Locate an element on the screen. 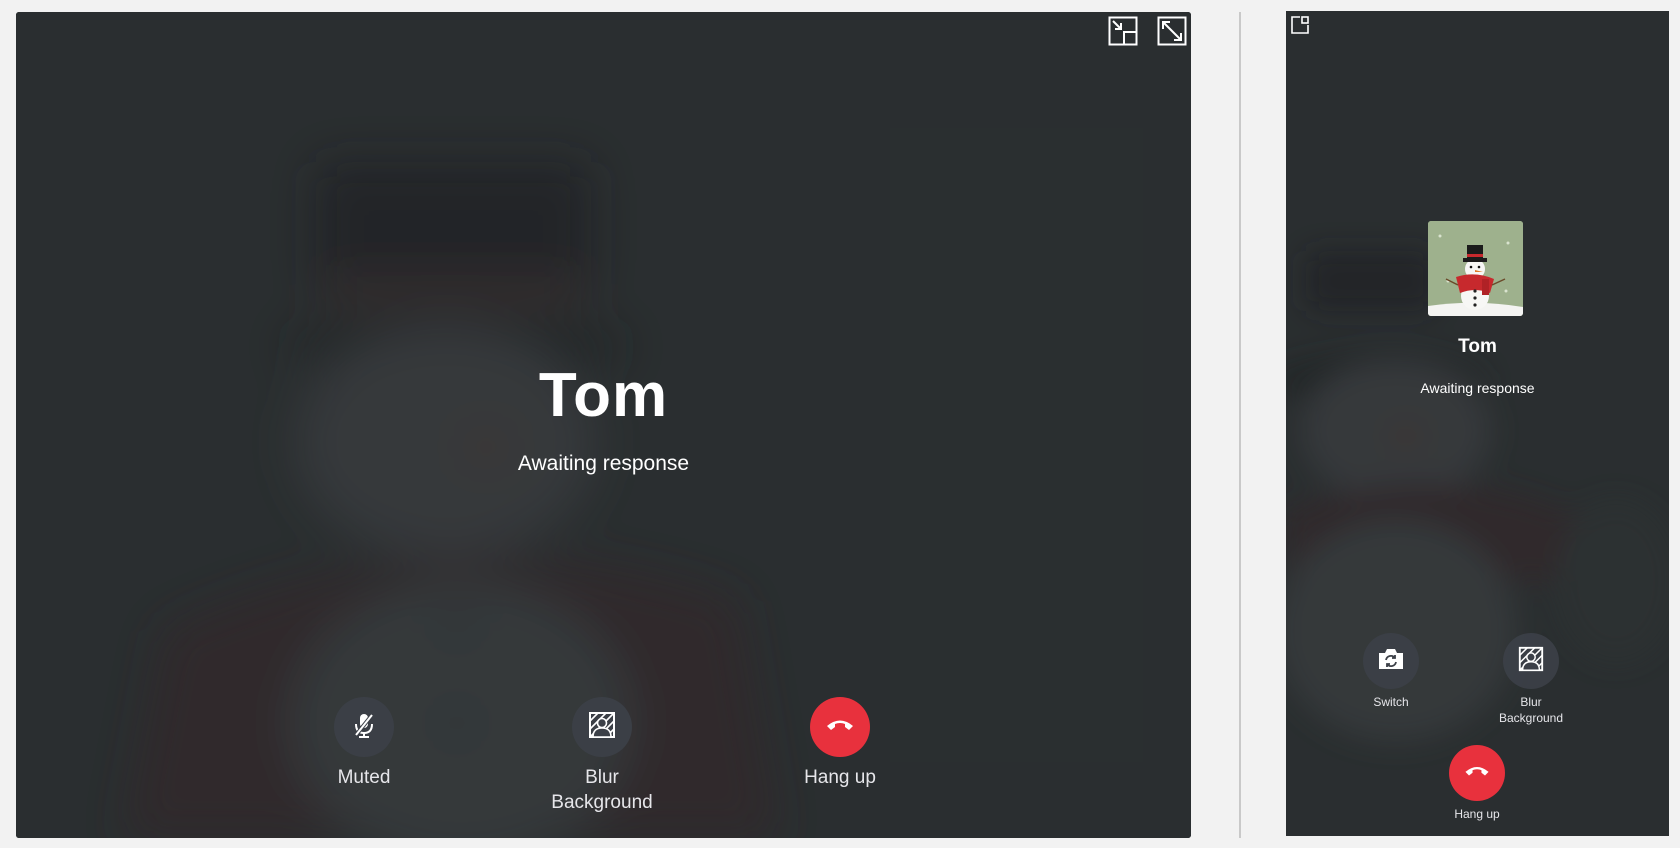 This screenshot has width=1680, height=848. mute-label: Muted is located at coordinates (364, 777).